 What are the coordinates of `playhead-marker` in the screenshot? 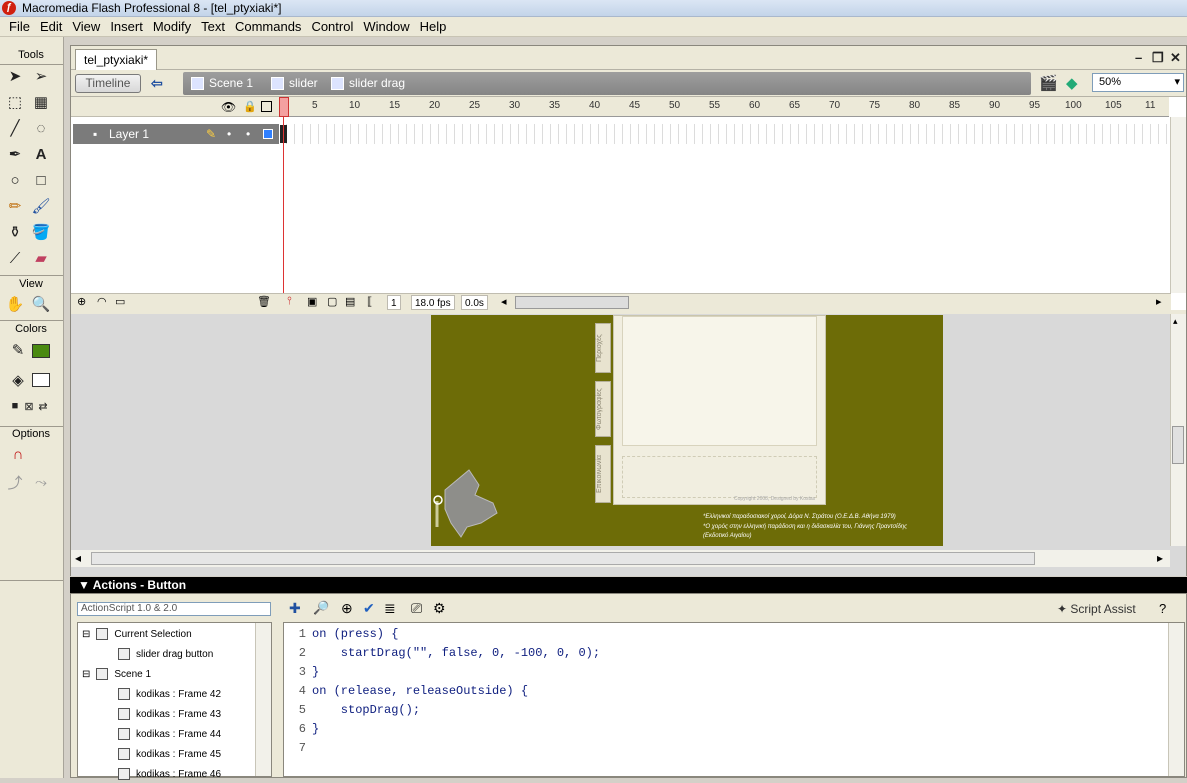 It's located at (284, 107).